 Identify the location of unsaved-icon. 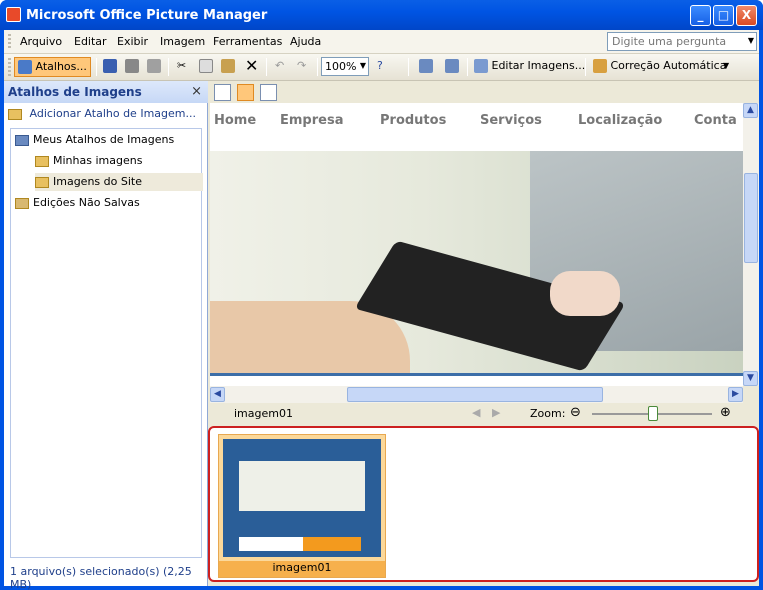
(22, 203).